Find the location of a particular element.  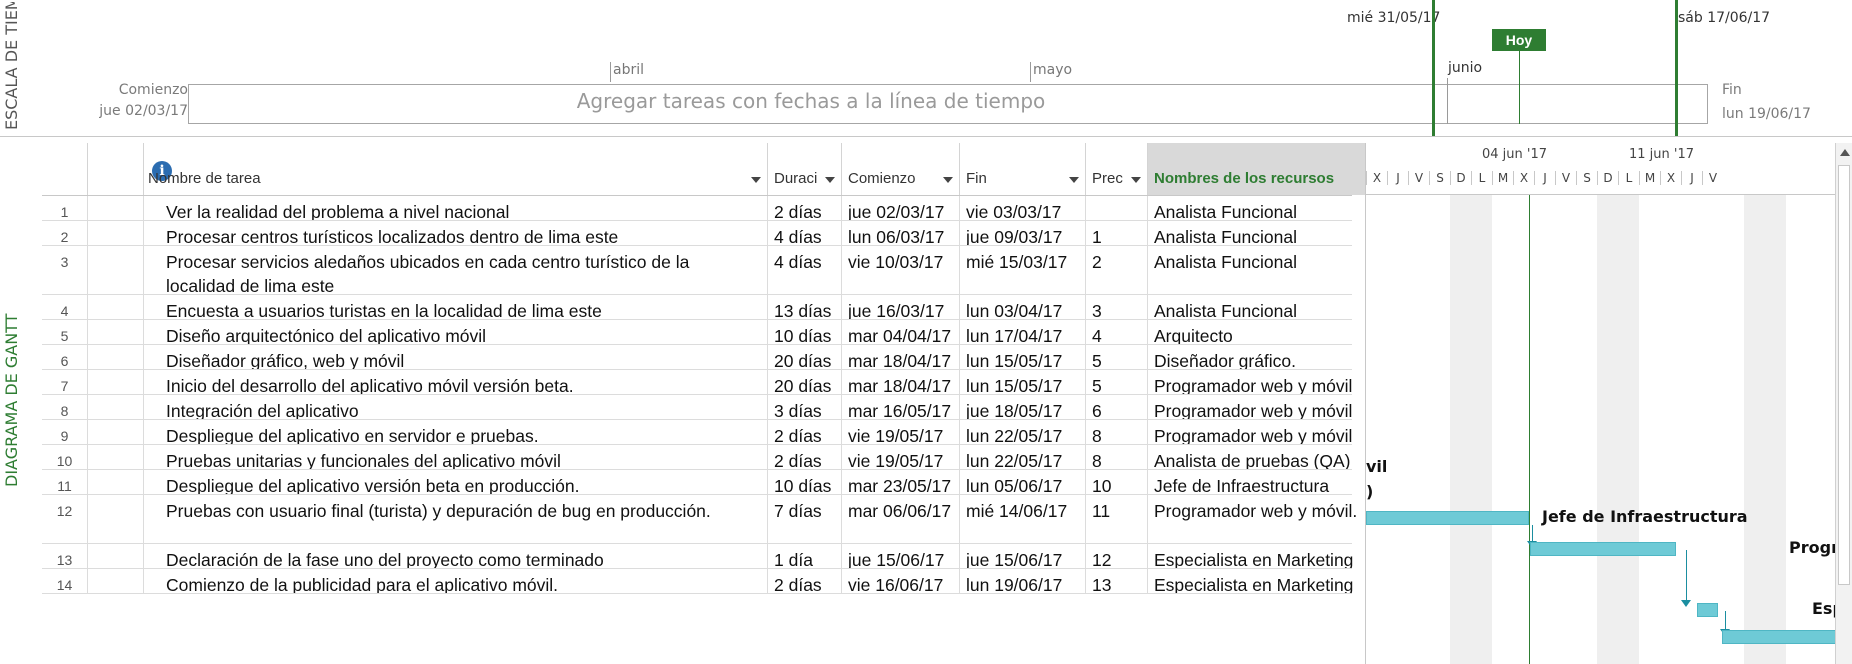

cell-duration: 7 días is located at coordinates (805, 519).